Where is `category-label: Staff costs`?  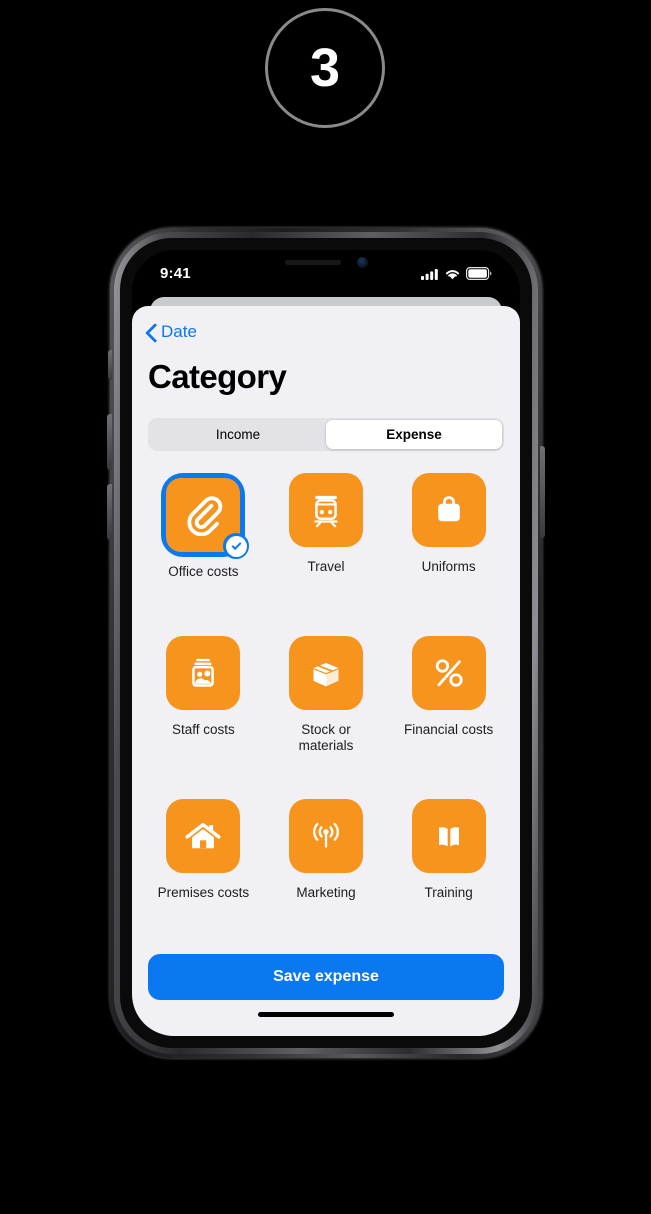
category-label: Staff costs is located at coordinates (203, 729).